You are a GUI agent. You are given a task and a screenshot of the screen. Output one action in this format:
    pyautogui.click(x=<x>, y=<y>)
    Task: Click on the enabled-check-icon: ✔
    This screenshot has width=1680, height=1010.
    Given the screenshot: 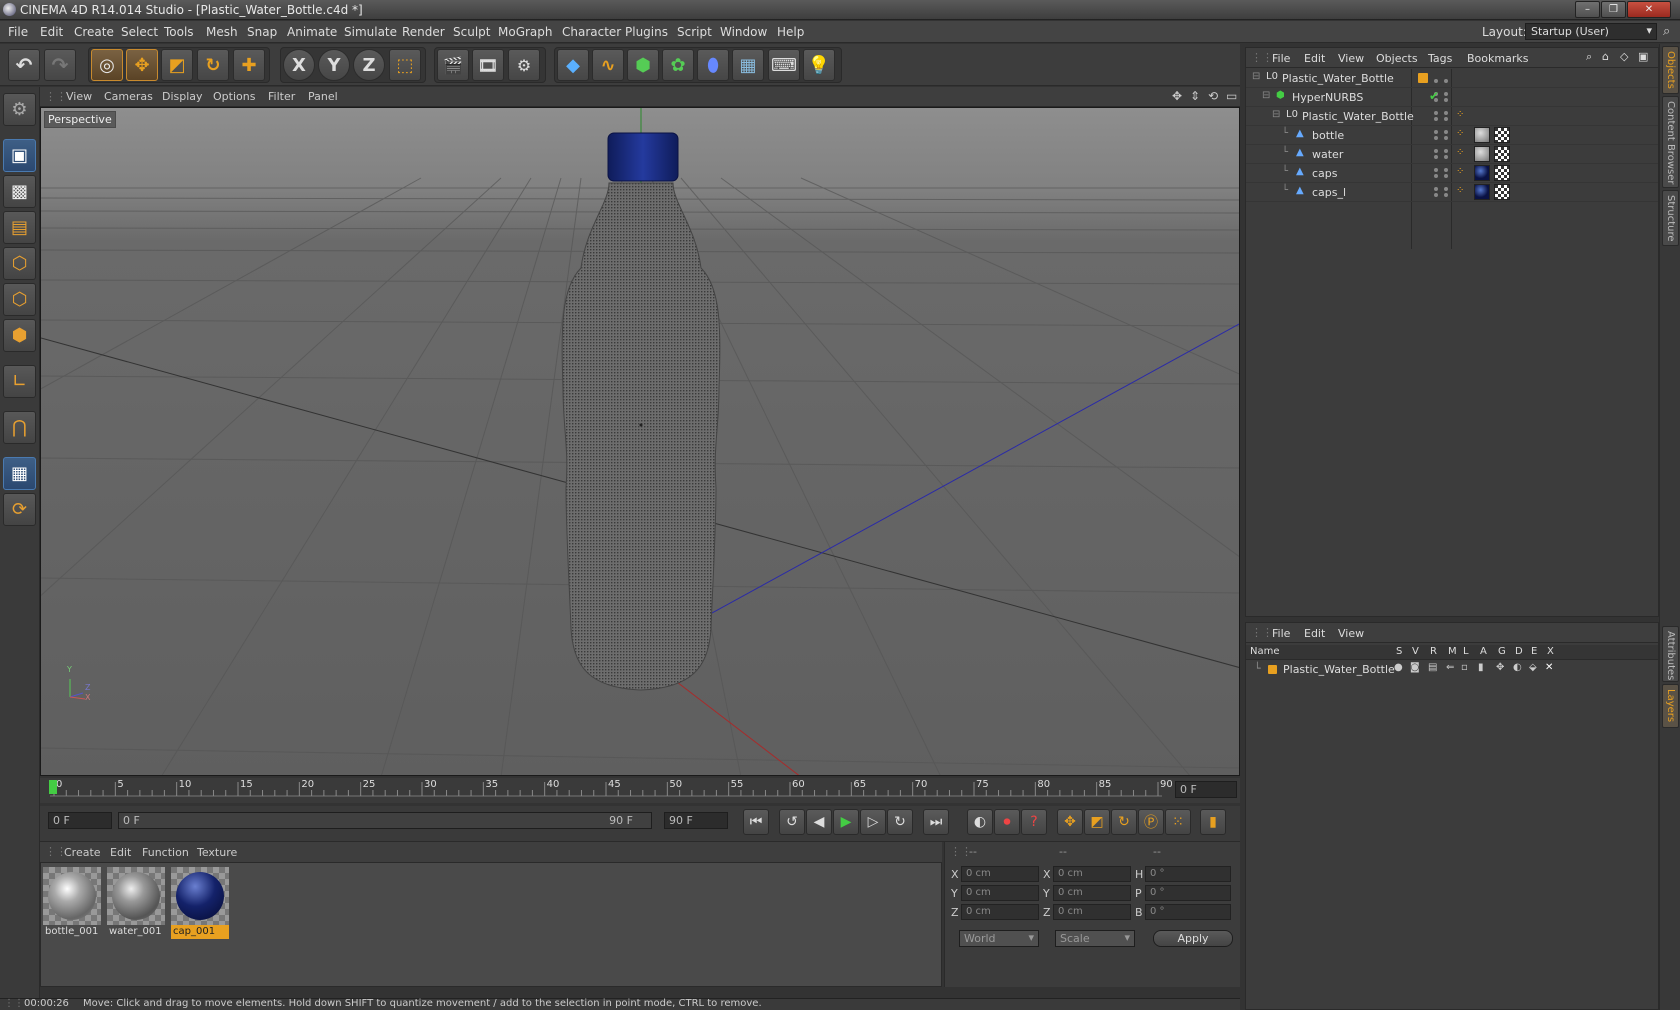 What is the action you would take?
    pyautogui.click(x=1434, y=96)
    